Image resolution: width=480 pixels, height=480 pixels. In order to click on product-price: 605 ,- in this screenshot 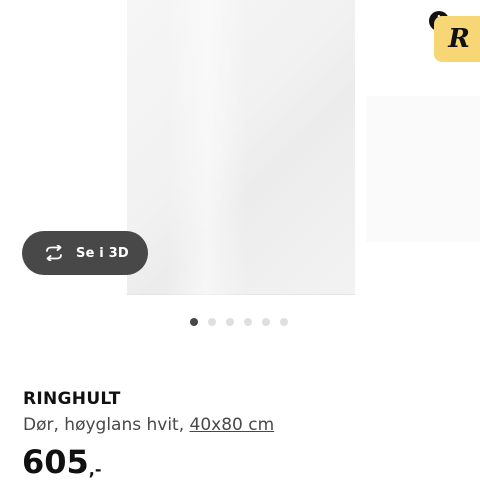, I will do `click(62, 462)`.